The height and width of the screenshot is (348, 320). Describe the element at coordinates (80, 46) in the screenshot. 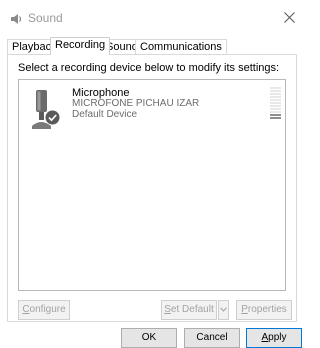

I see `tab-recording: Recording` at that location.